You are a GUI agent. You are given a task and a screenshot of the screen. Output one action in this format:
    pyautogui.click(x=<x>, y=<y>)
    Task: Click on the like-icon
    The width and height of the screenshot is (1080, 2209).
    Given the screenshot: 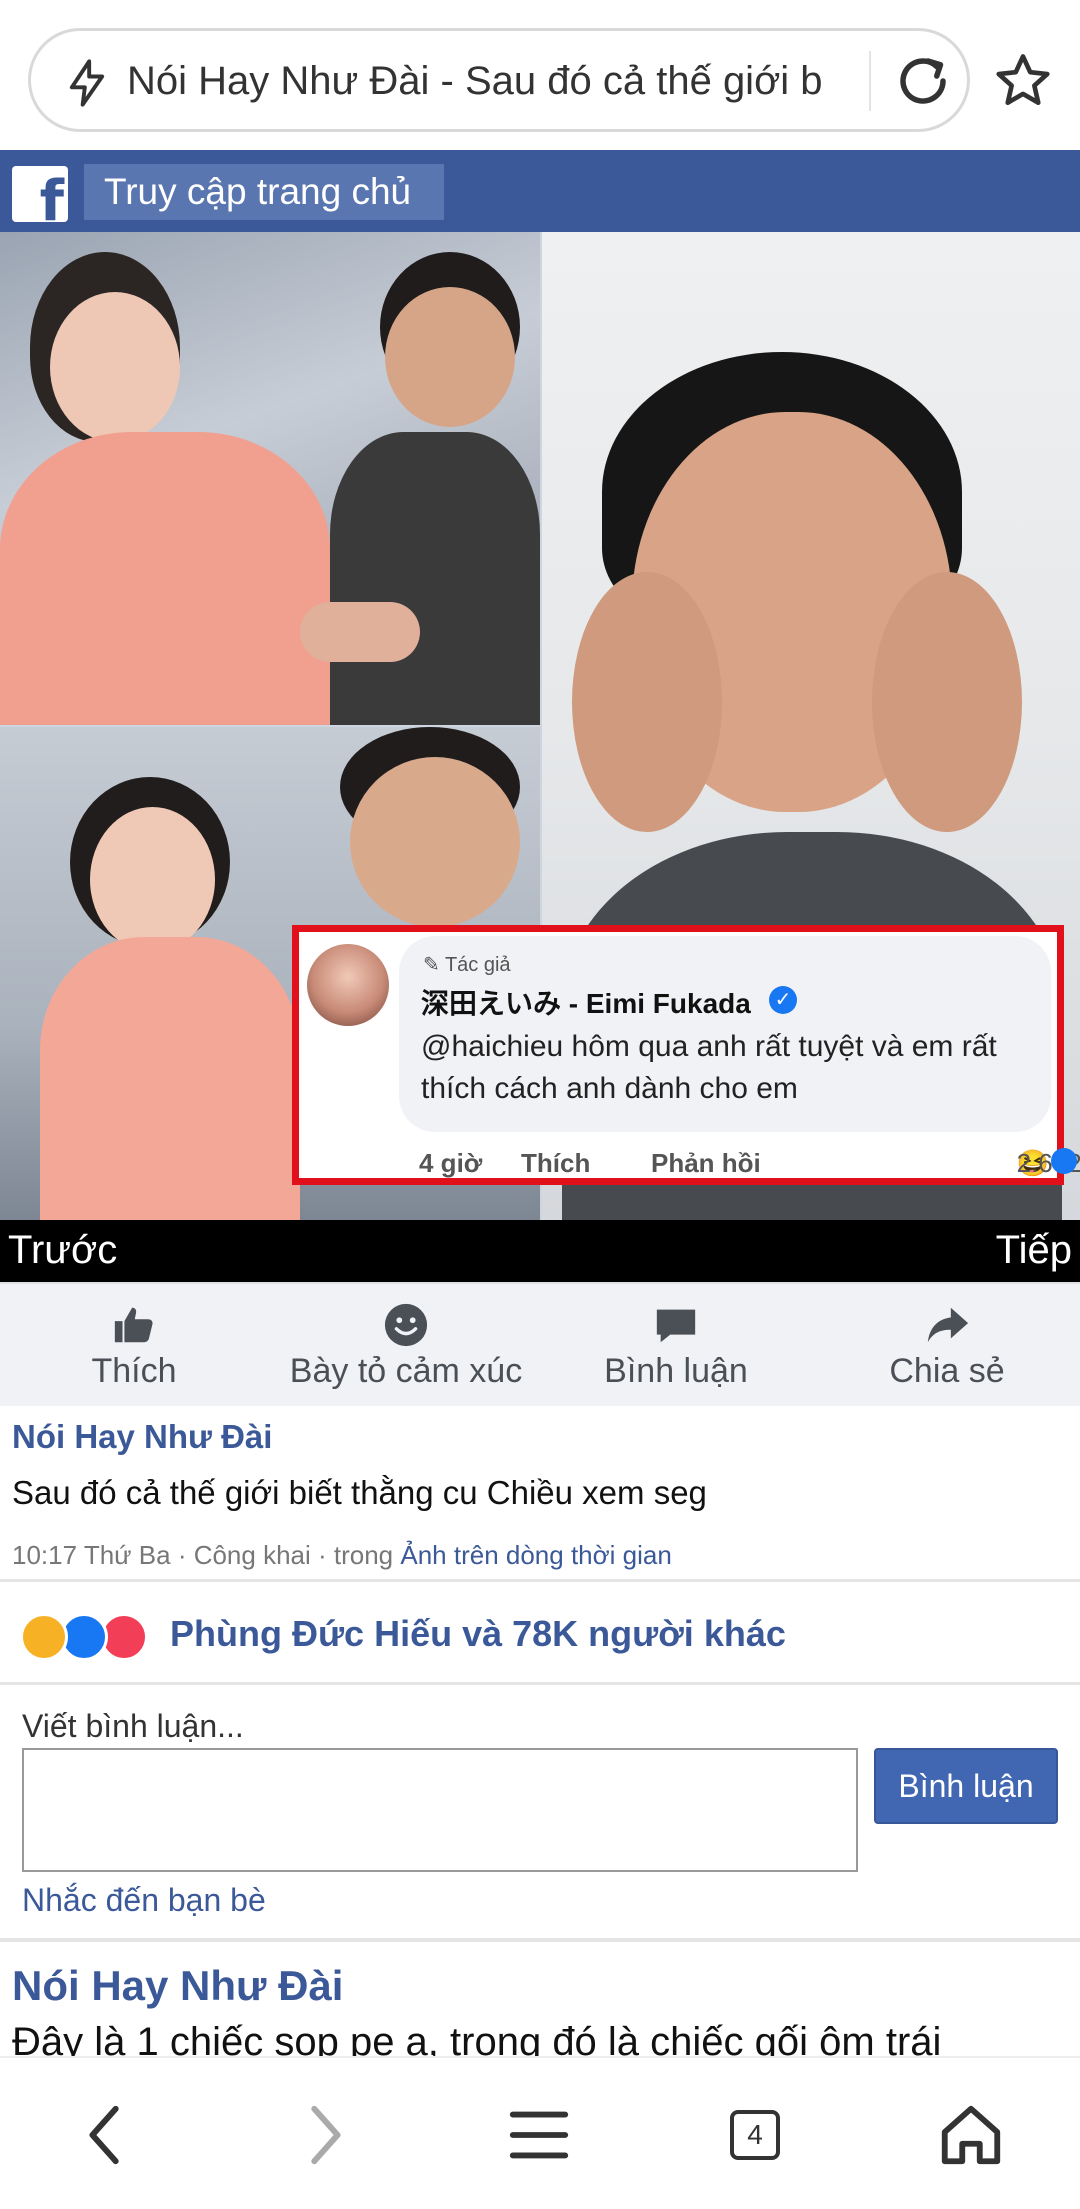 What is the action you would take?
    pyautogui.click(x=133, y=1325)
    